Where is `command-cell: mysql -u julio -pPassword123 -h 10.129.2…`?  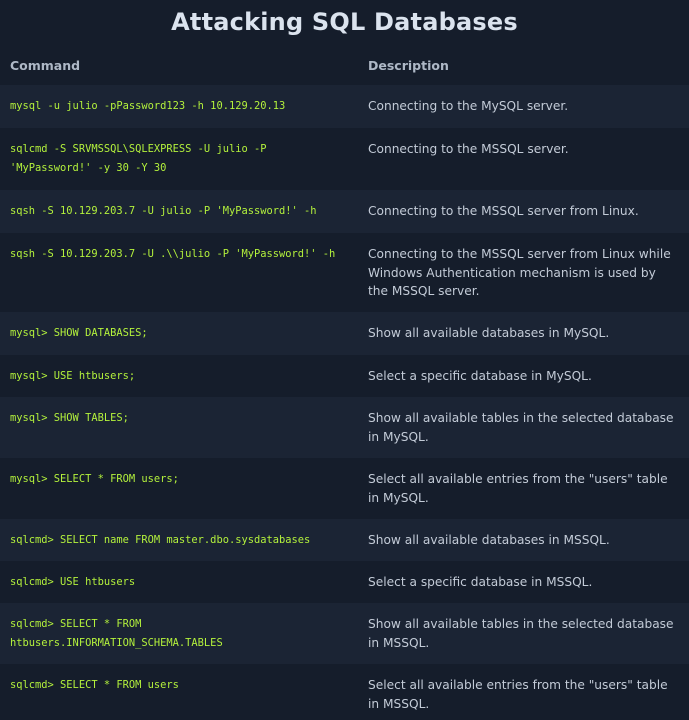 command-cell: mysql -u julio -pPassword123 -h 10.129.2… is located at coordinates (148, 106).